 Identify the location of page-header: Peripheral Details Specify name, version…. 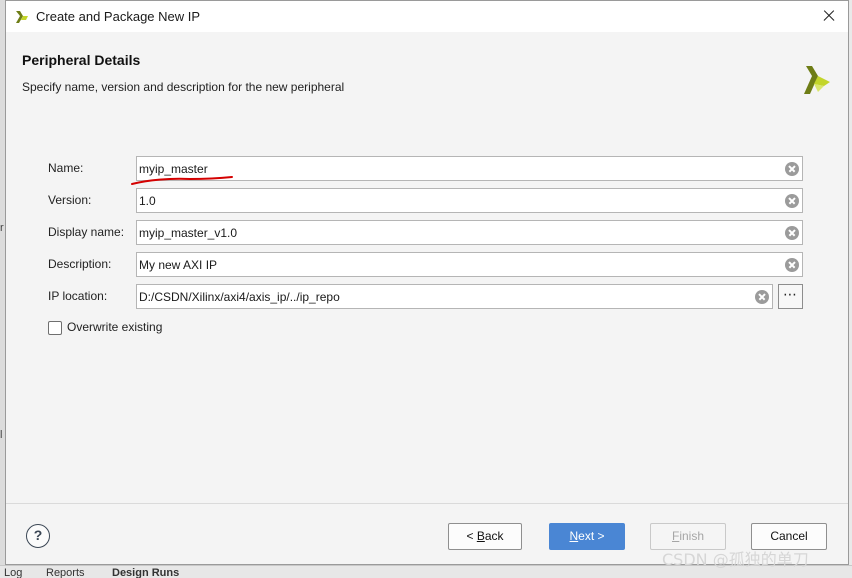
(427, 75).